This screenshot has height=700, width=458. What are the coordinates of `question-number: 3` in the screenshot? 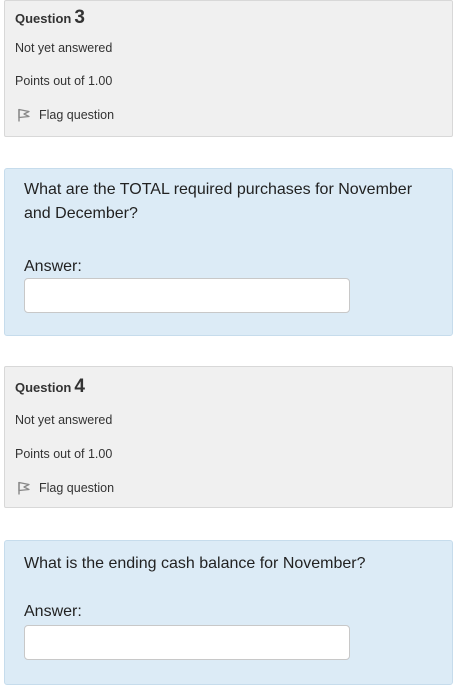 It's located at (79, 17).